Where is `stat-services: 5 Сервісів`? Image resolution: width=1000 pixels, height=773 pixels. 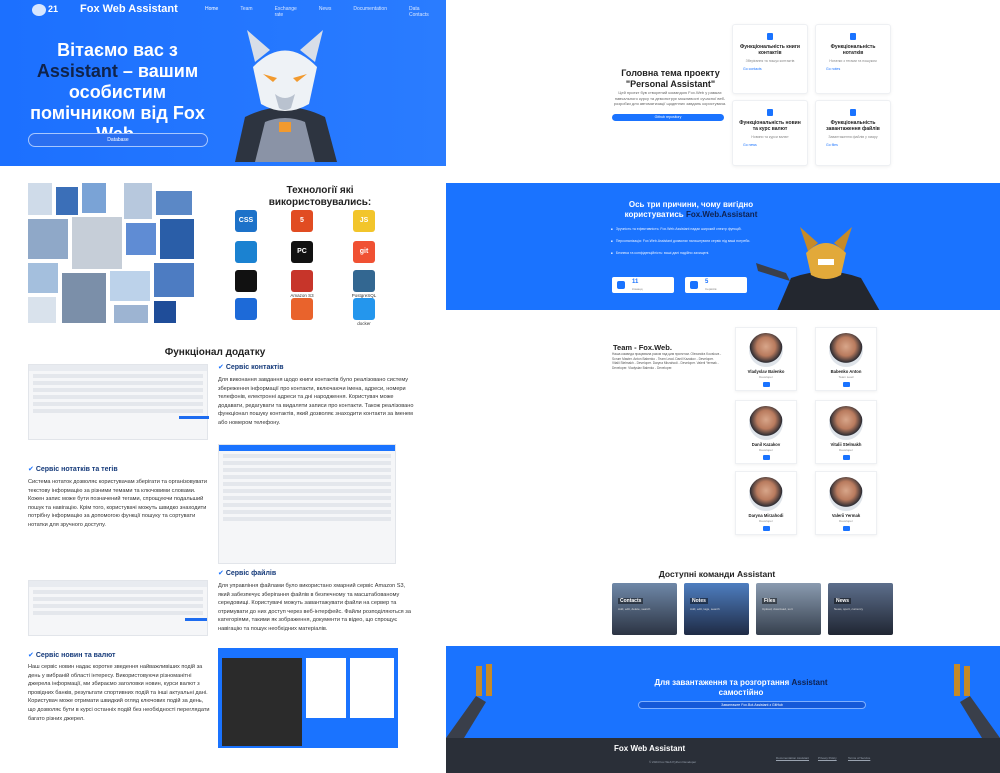
stat-services: 5 Сервісів is located at coordinates (716, 285).